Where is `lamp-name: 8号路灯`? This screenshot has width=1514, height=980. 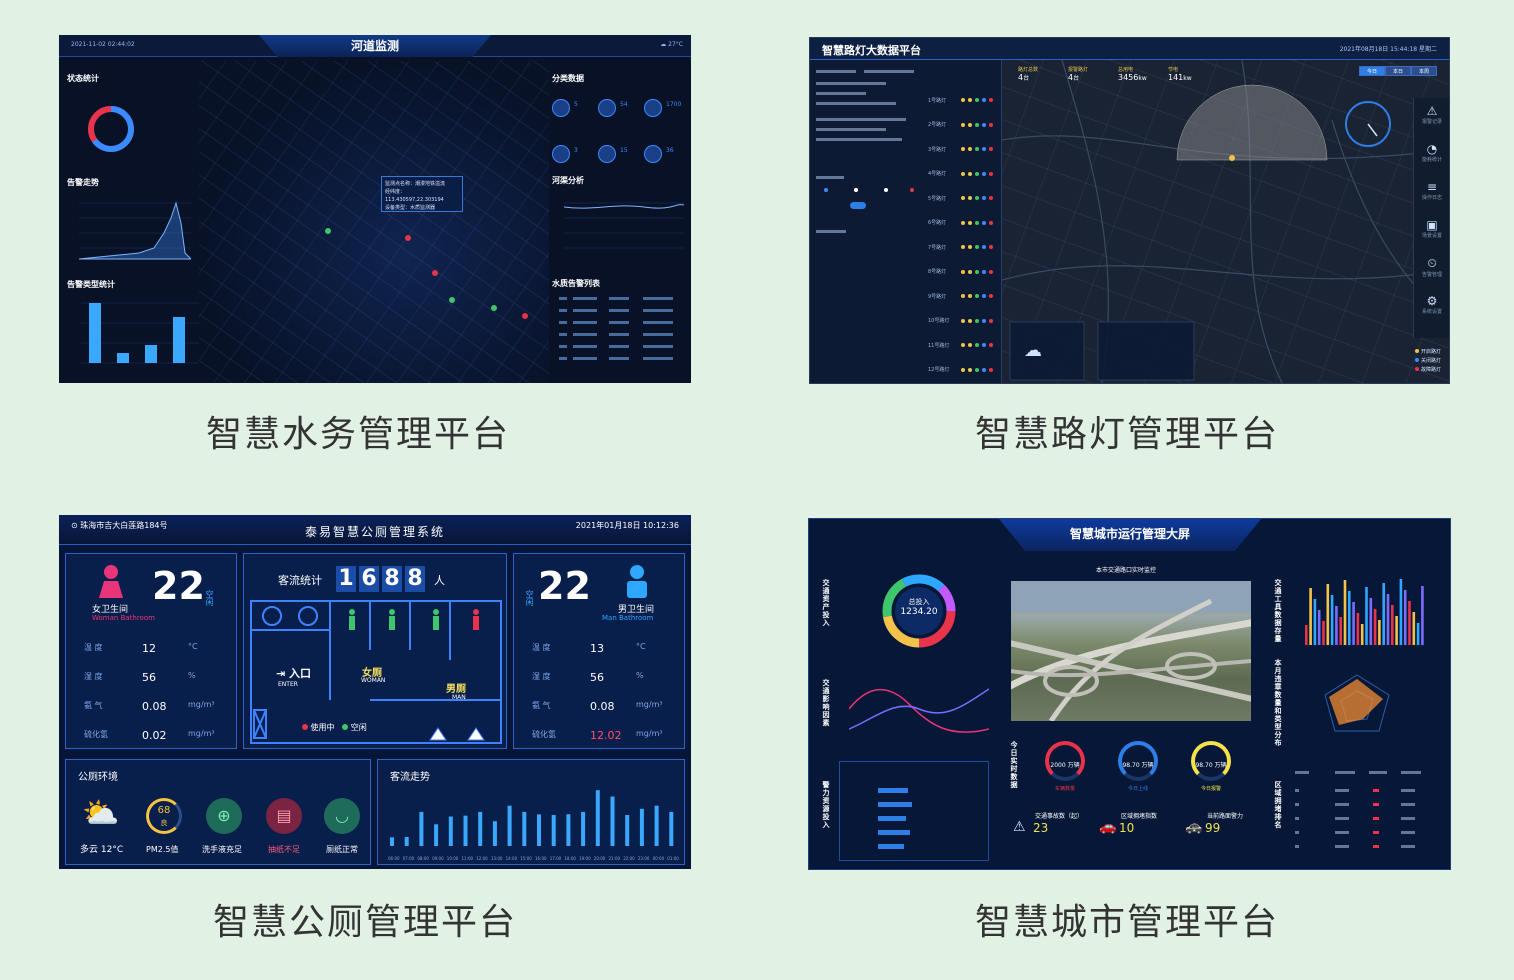 lamp-name: 8号路灯 is located at coordinates (937, 272).